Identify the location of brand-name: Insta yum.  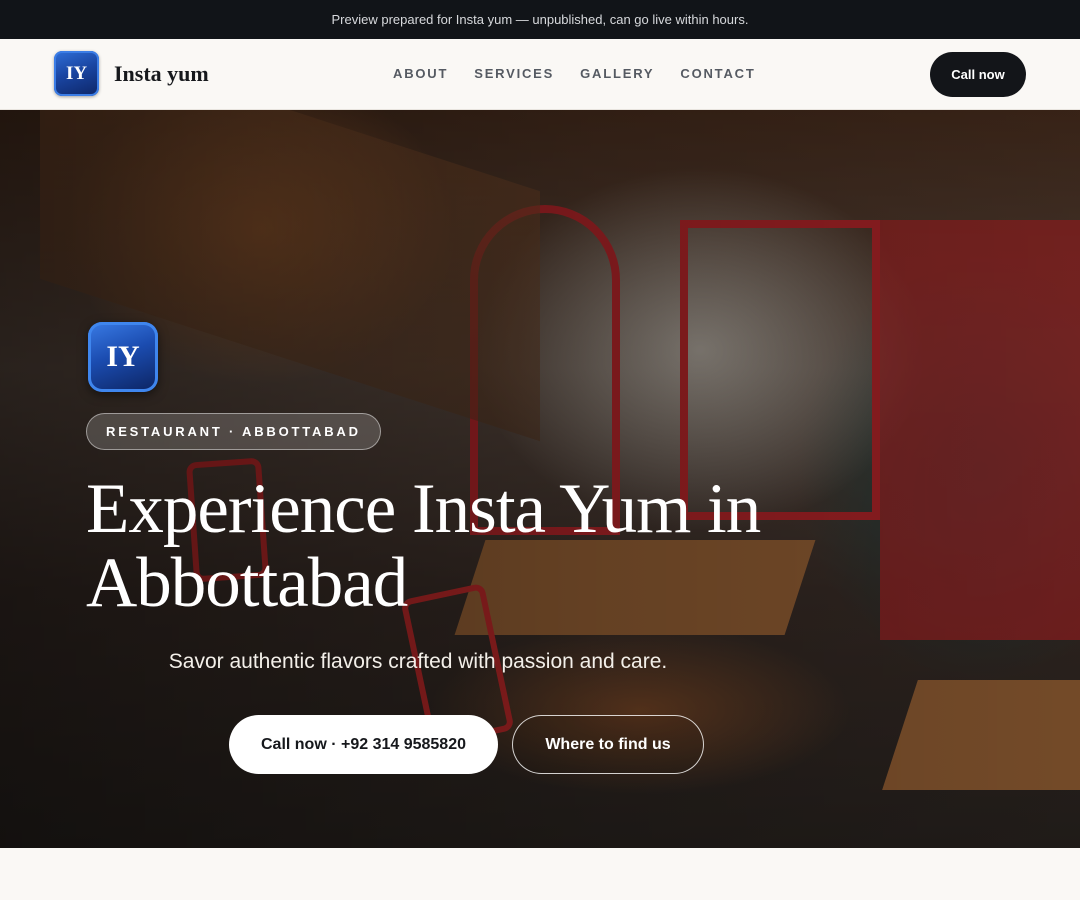
(161, 73).